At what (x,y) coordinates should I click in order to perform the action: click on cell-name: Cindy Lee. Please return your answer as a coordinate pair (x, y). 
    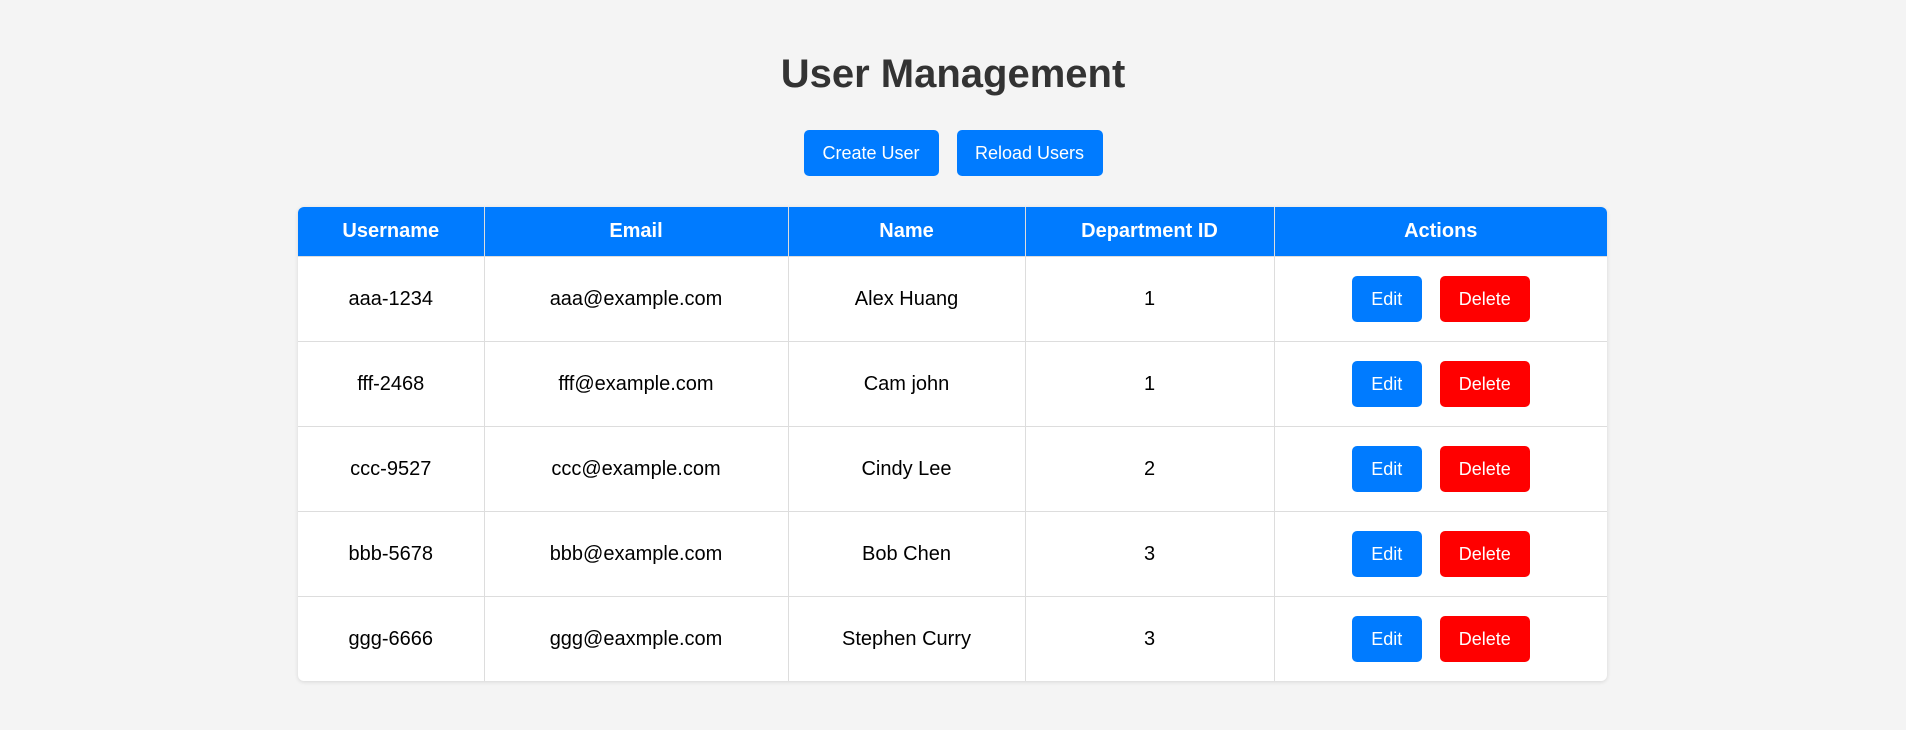
    Looking at the image, I should click on (907, 469).